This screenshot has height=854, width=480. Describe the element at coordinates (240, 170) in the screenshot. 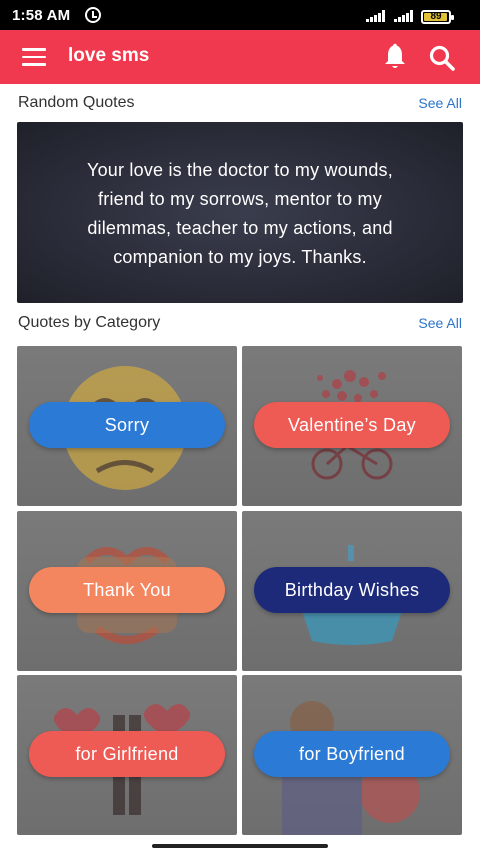

I see `quote-line: Your love is the doctor to my wounds,` at that location.